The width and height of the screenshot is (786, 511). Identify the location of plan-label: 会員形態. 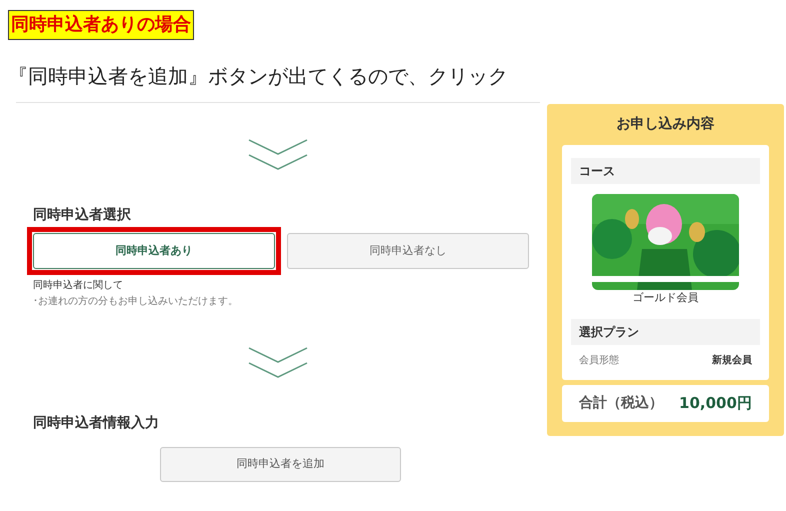
(599, 361).